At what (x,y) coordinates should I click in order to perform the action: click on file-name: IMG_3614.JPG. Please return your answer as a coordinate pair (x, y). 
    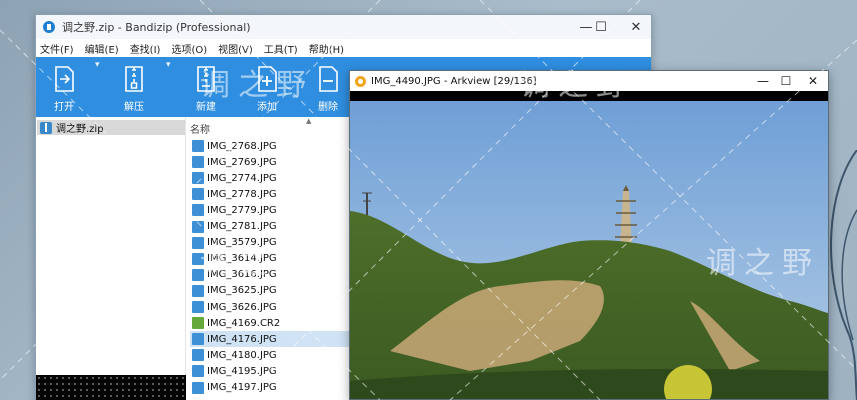
    Looking at the image, I should click on (242, 259).